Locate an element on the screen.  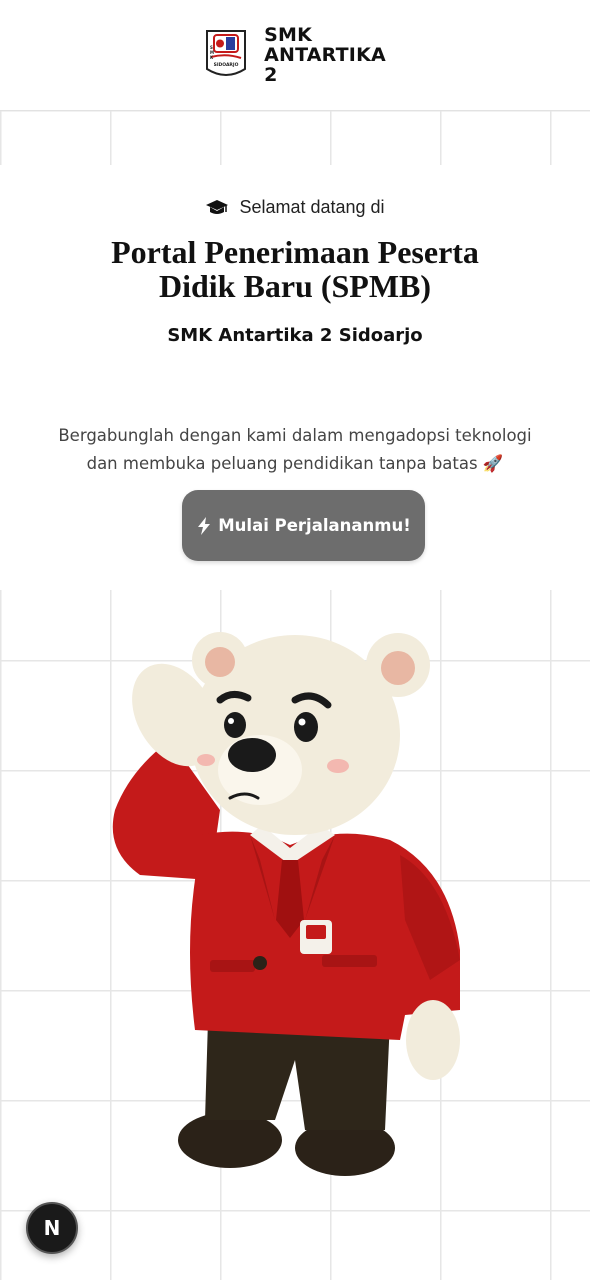
start-journey-label: Mulai Perjalananmu! is located at coordinates (314, 525).